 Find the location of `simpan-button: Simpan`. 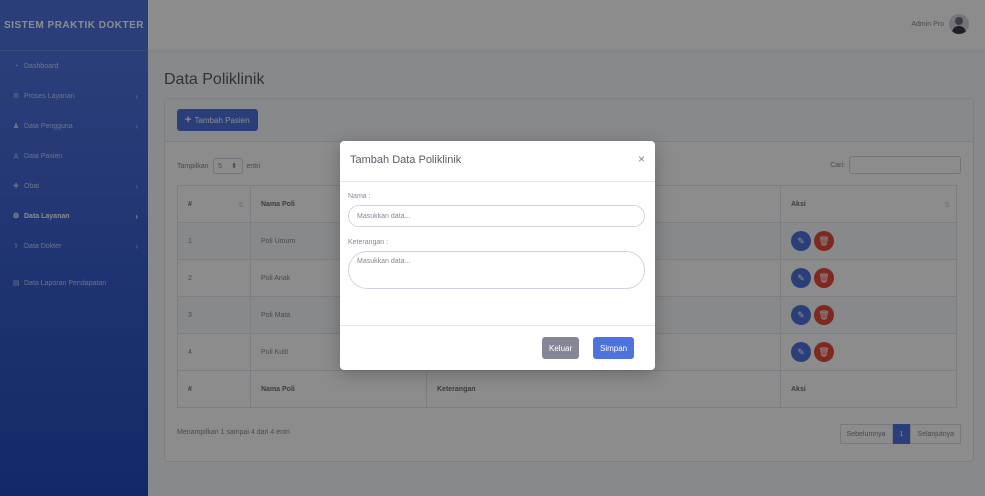

simpan-button: Simpan is located at coordinates (614, 348).